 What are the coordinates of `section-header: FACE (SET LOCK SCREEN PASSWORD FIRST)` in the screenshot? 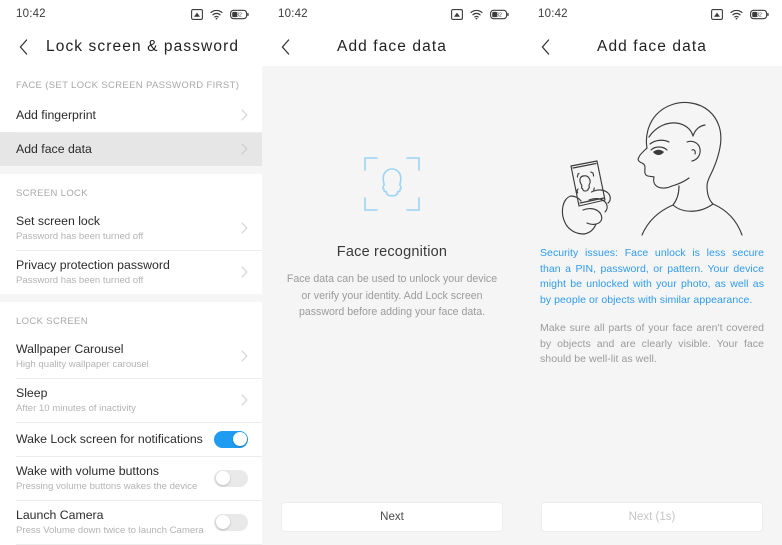 It's located at (131, 82).